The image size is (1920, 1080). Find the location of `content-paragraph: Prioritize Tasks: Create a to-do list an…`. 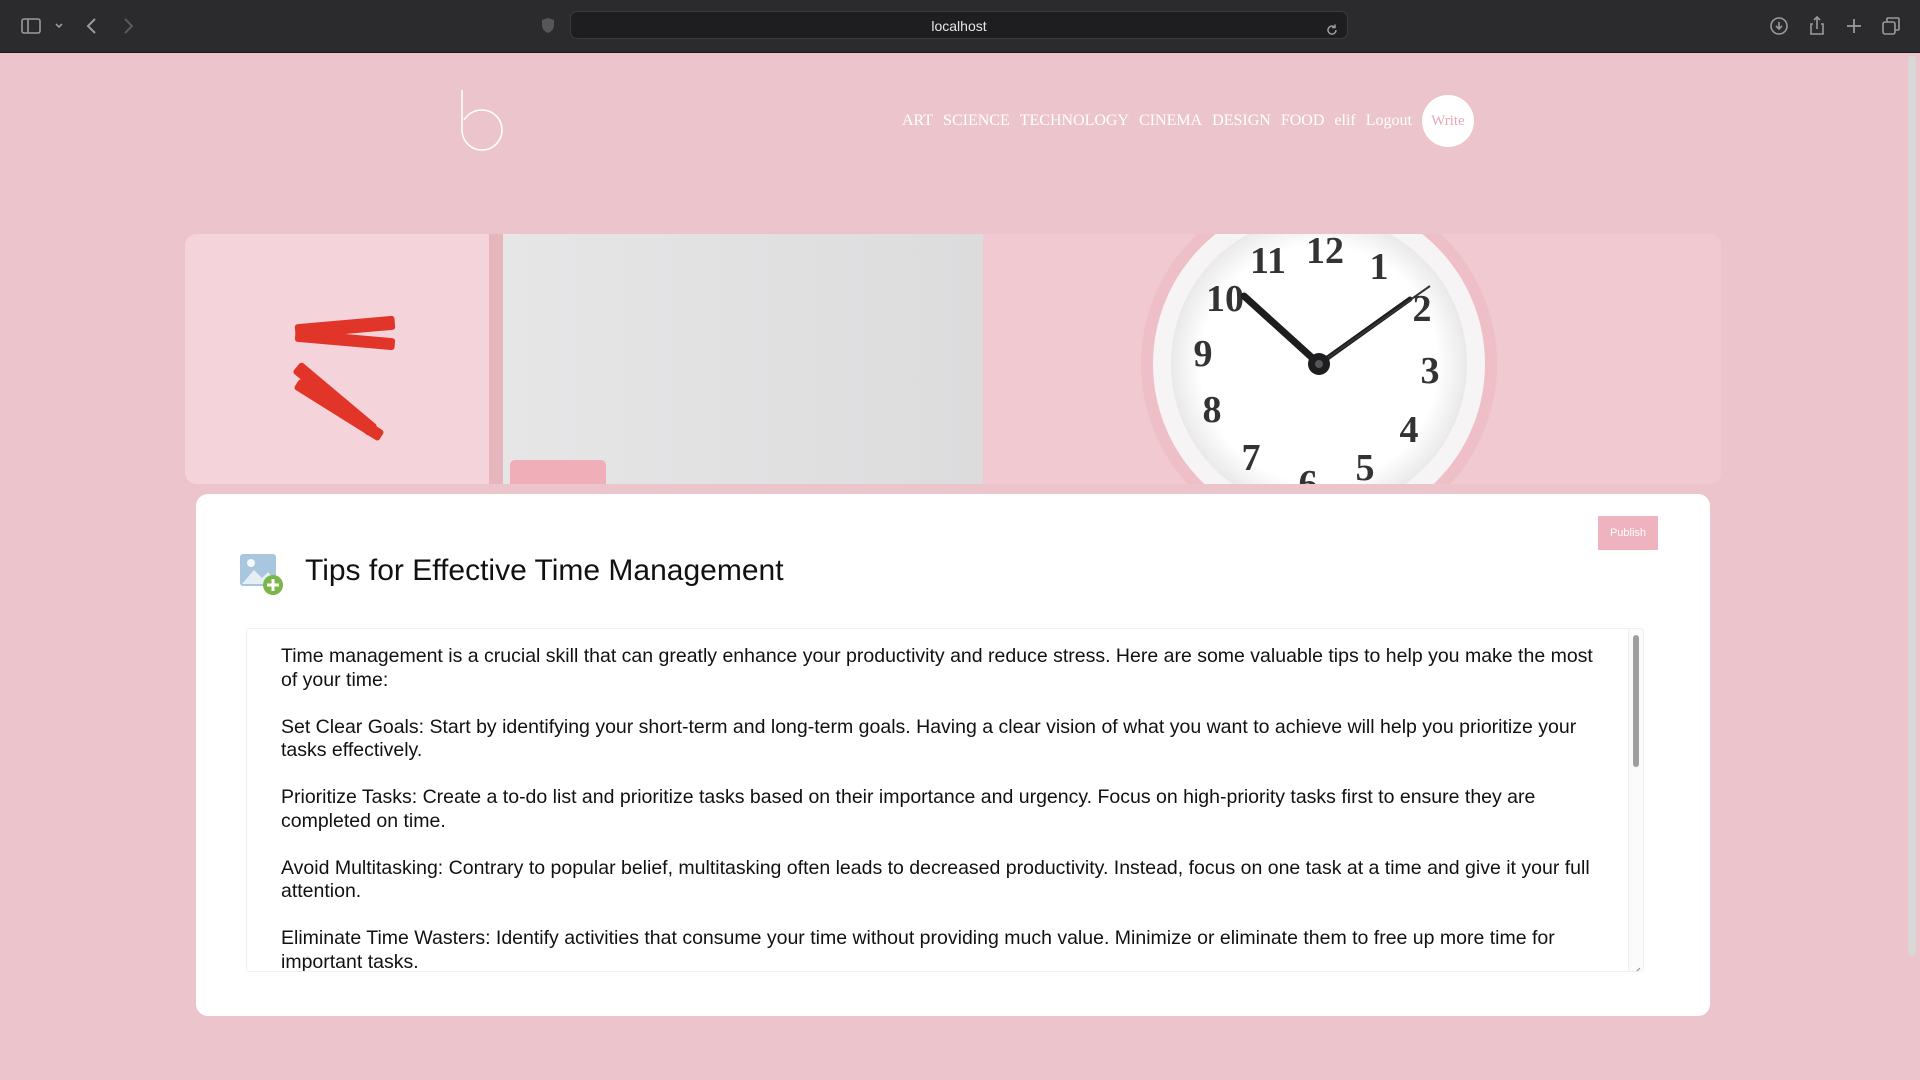

content-paragraph: Prioritize Tasks: Create a to-do list an… is located at coordinates (908, 809).